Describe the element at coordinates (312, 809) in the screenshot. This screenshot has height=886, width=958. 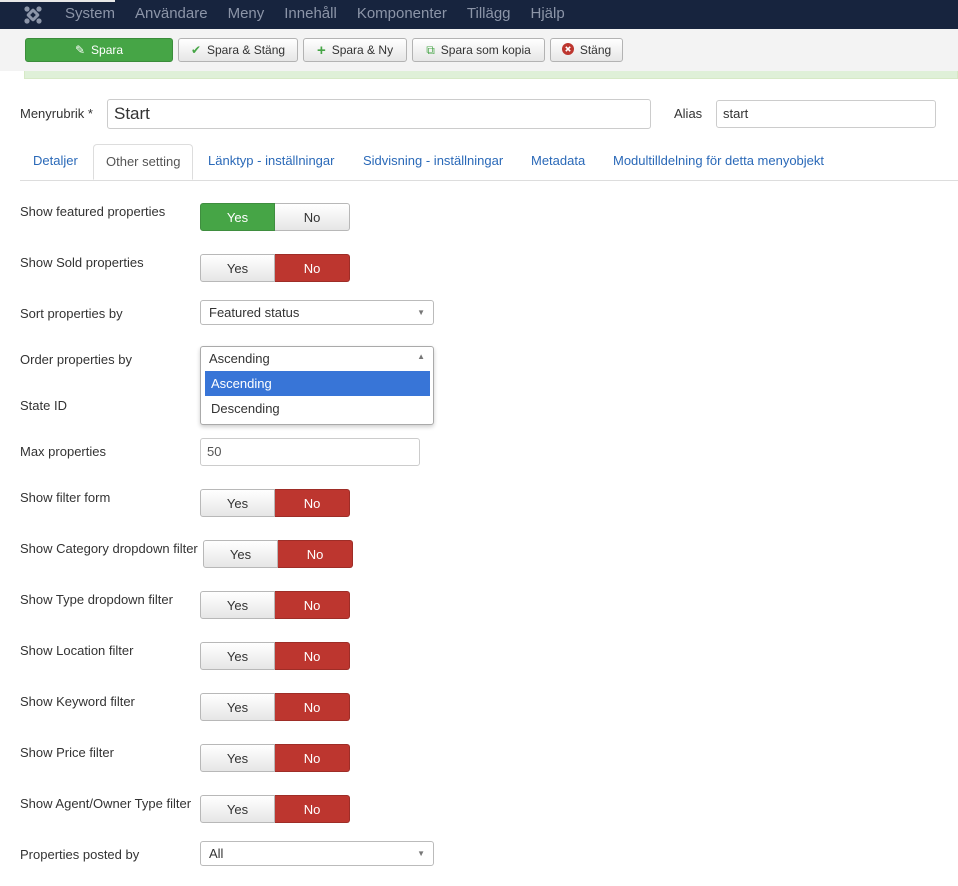
I see `agent-no-option: No` at that location.